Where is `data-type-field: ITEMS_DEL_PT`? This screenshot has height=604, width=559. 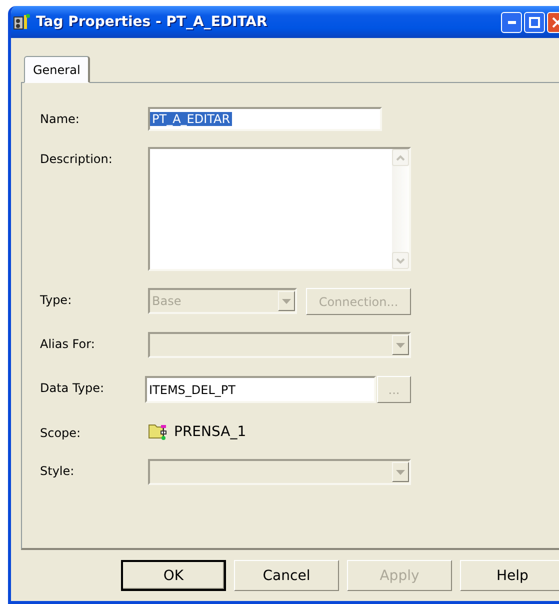 data-type-field: ITEMS_DEL_PT is located at coordinates (260, 389).